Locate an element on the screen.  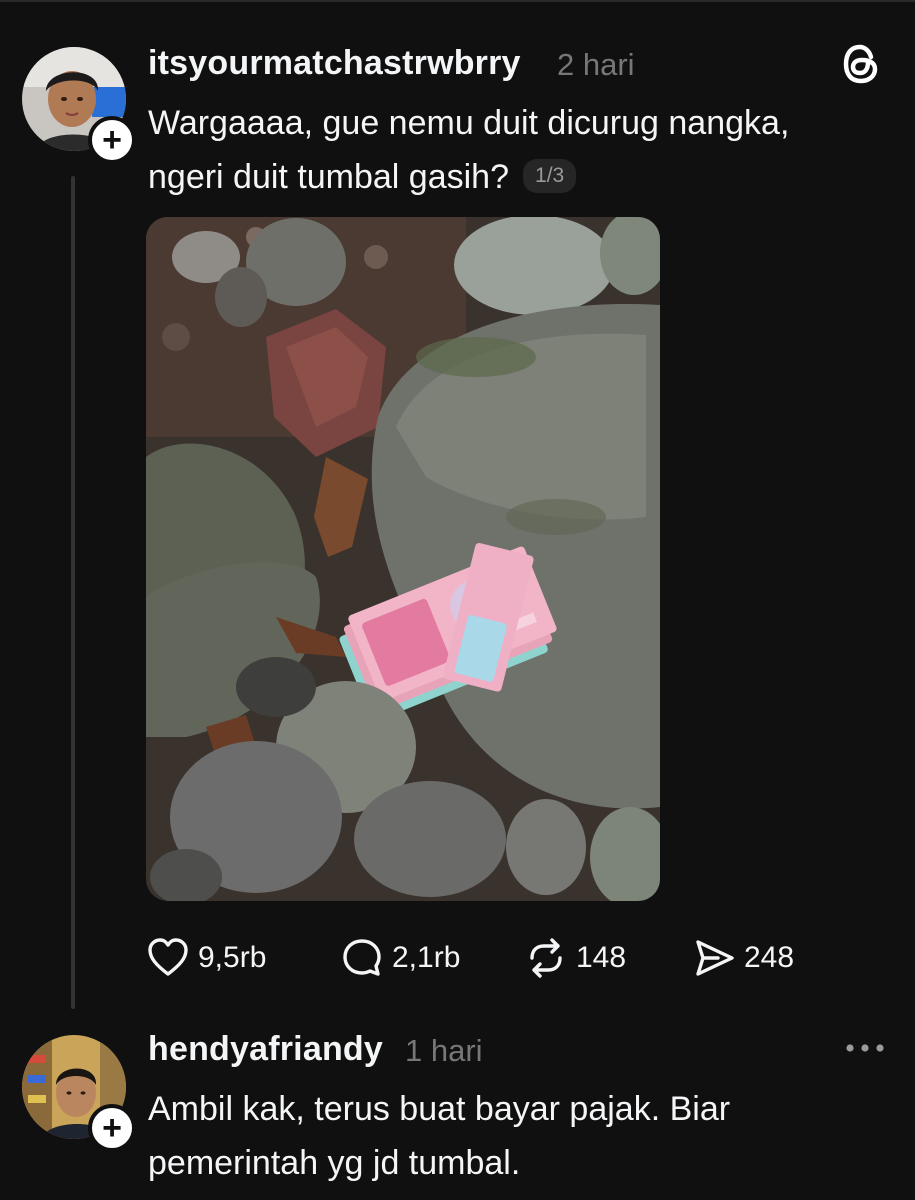
post-timestamp: 2 hari is located at coordinates (596, 64).